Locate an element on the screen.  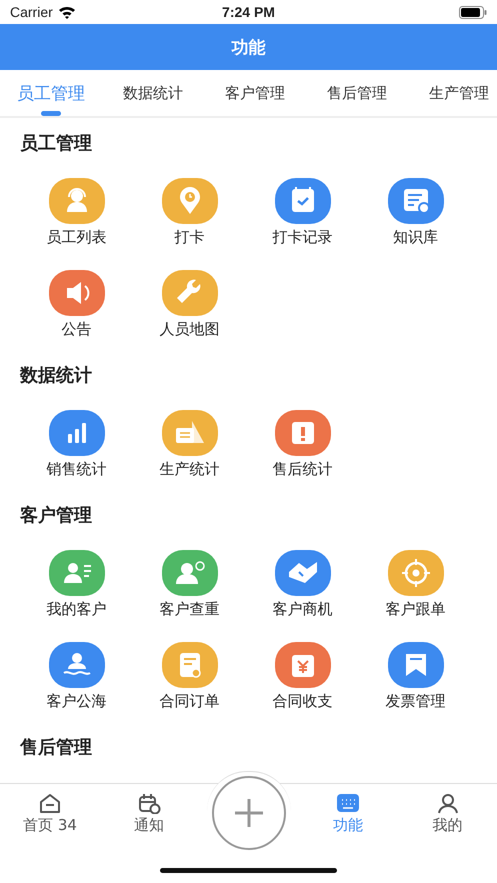
carrier-name: Carrier is located at coordinates (31, 12).